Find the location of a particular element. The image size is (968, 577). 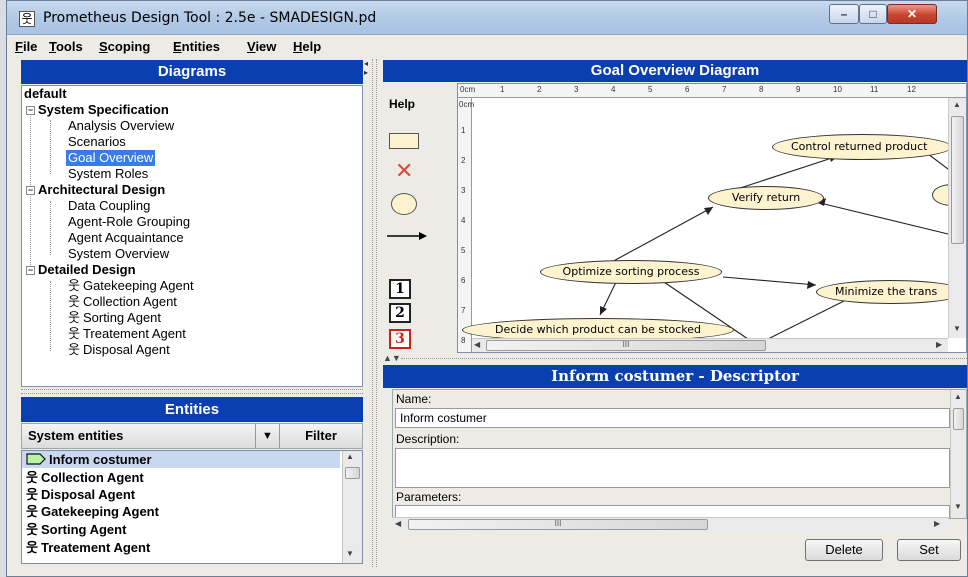

description-field is located at coordinates (672, 468).